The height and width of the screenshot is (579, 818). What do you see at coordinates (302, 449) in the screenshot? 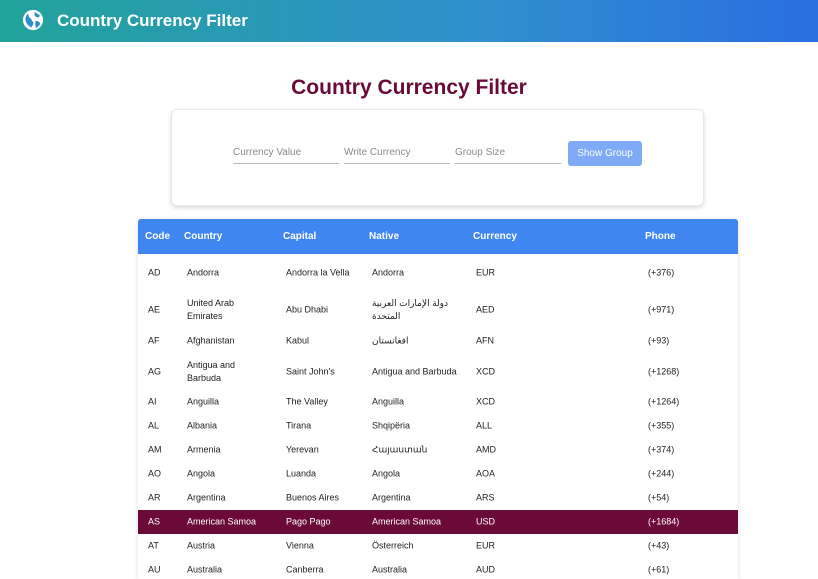
I see `cell-capital: Yerevan` at bounding box center [302, 449].